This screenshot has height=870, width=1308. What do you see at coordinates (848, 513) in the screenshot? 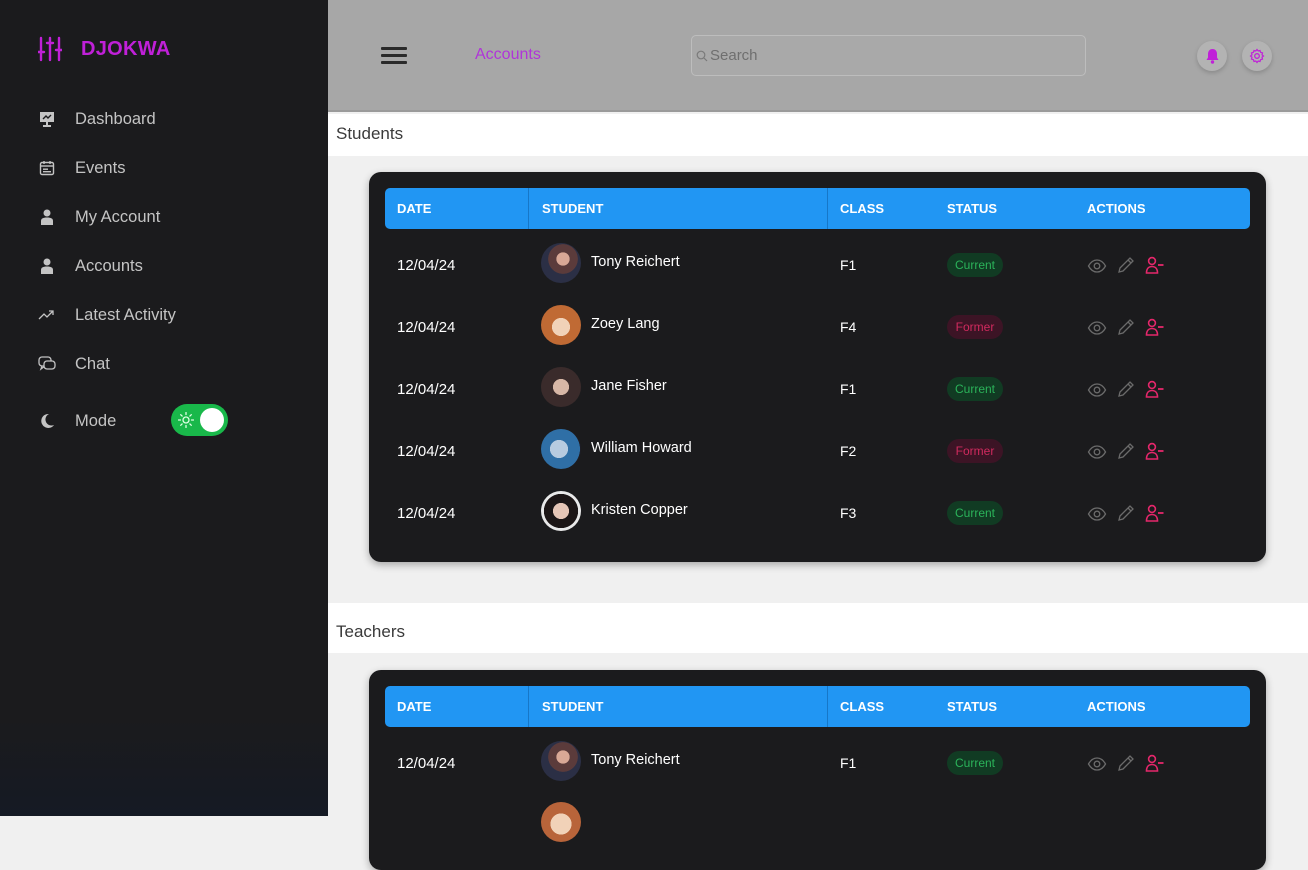
I see `class-cell: F3` at bounding box center [848, 513].